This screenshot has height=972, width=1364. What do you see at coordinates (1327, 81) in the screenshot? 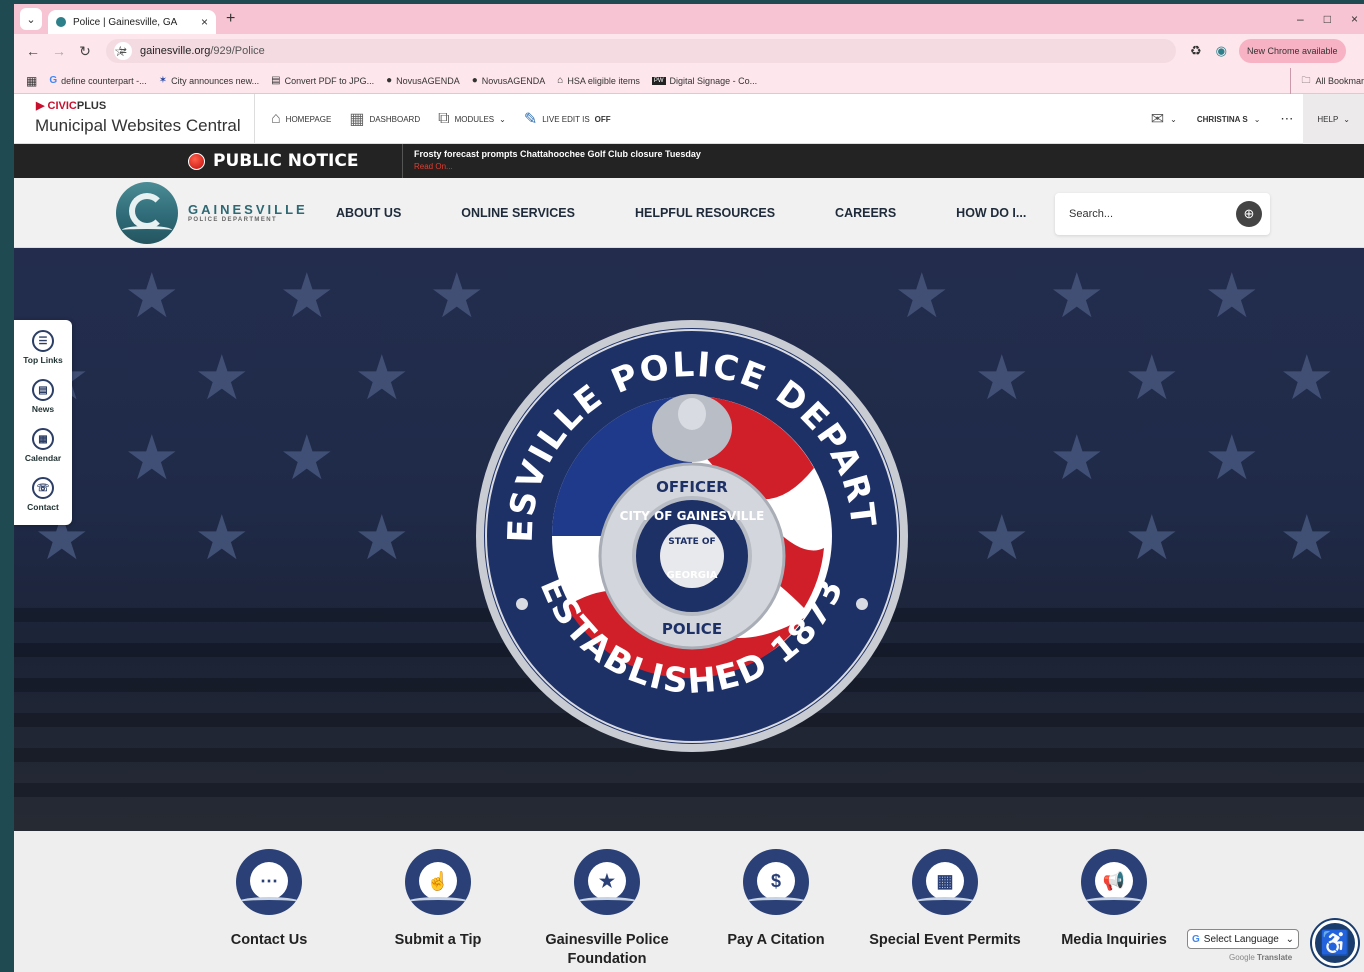
I see `all-bookmarks-button: 🗀 All Bookmar` at bounding box center [1327, 81].